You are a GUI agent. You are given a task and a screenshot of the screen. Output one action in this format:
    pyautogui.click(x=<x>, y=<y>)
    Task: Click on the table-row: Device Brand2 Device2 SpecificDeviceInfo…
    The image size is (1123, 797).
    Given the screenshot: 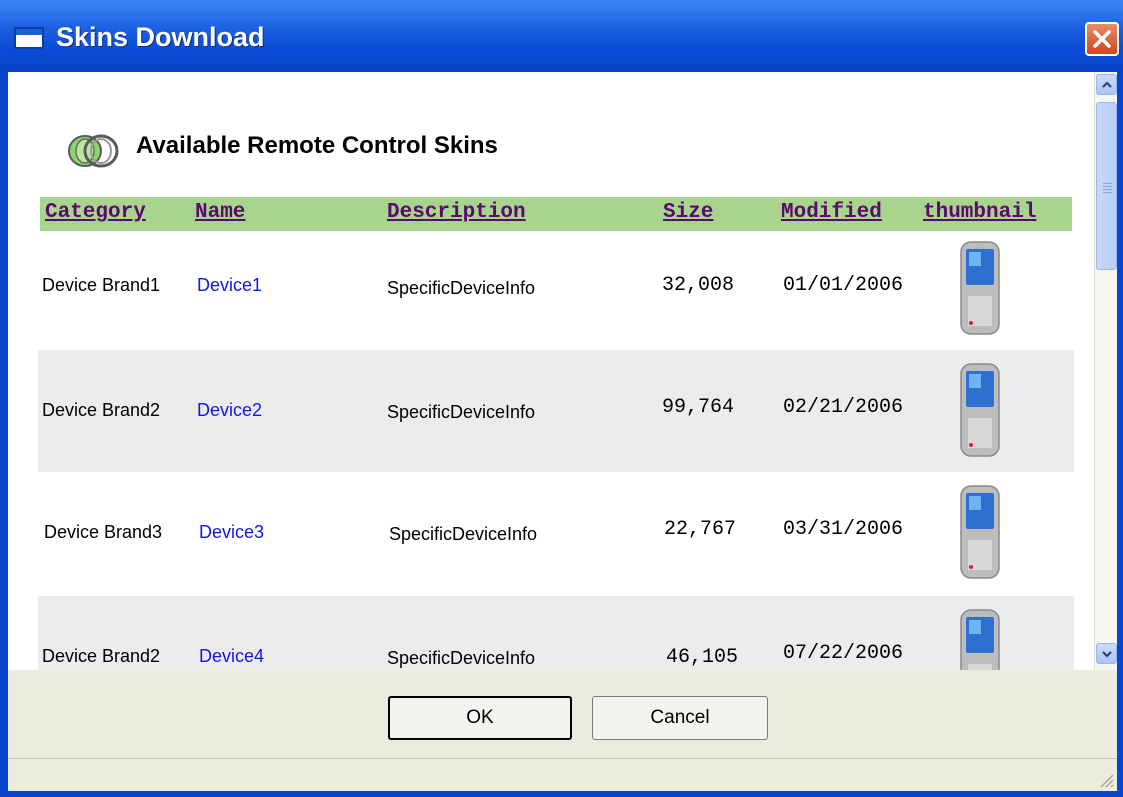 What is the action you would take?
    pyautogui.click(x=556, y=411)
    